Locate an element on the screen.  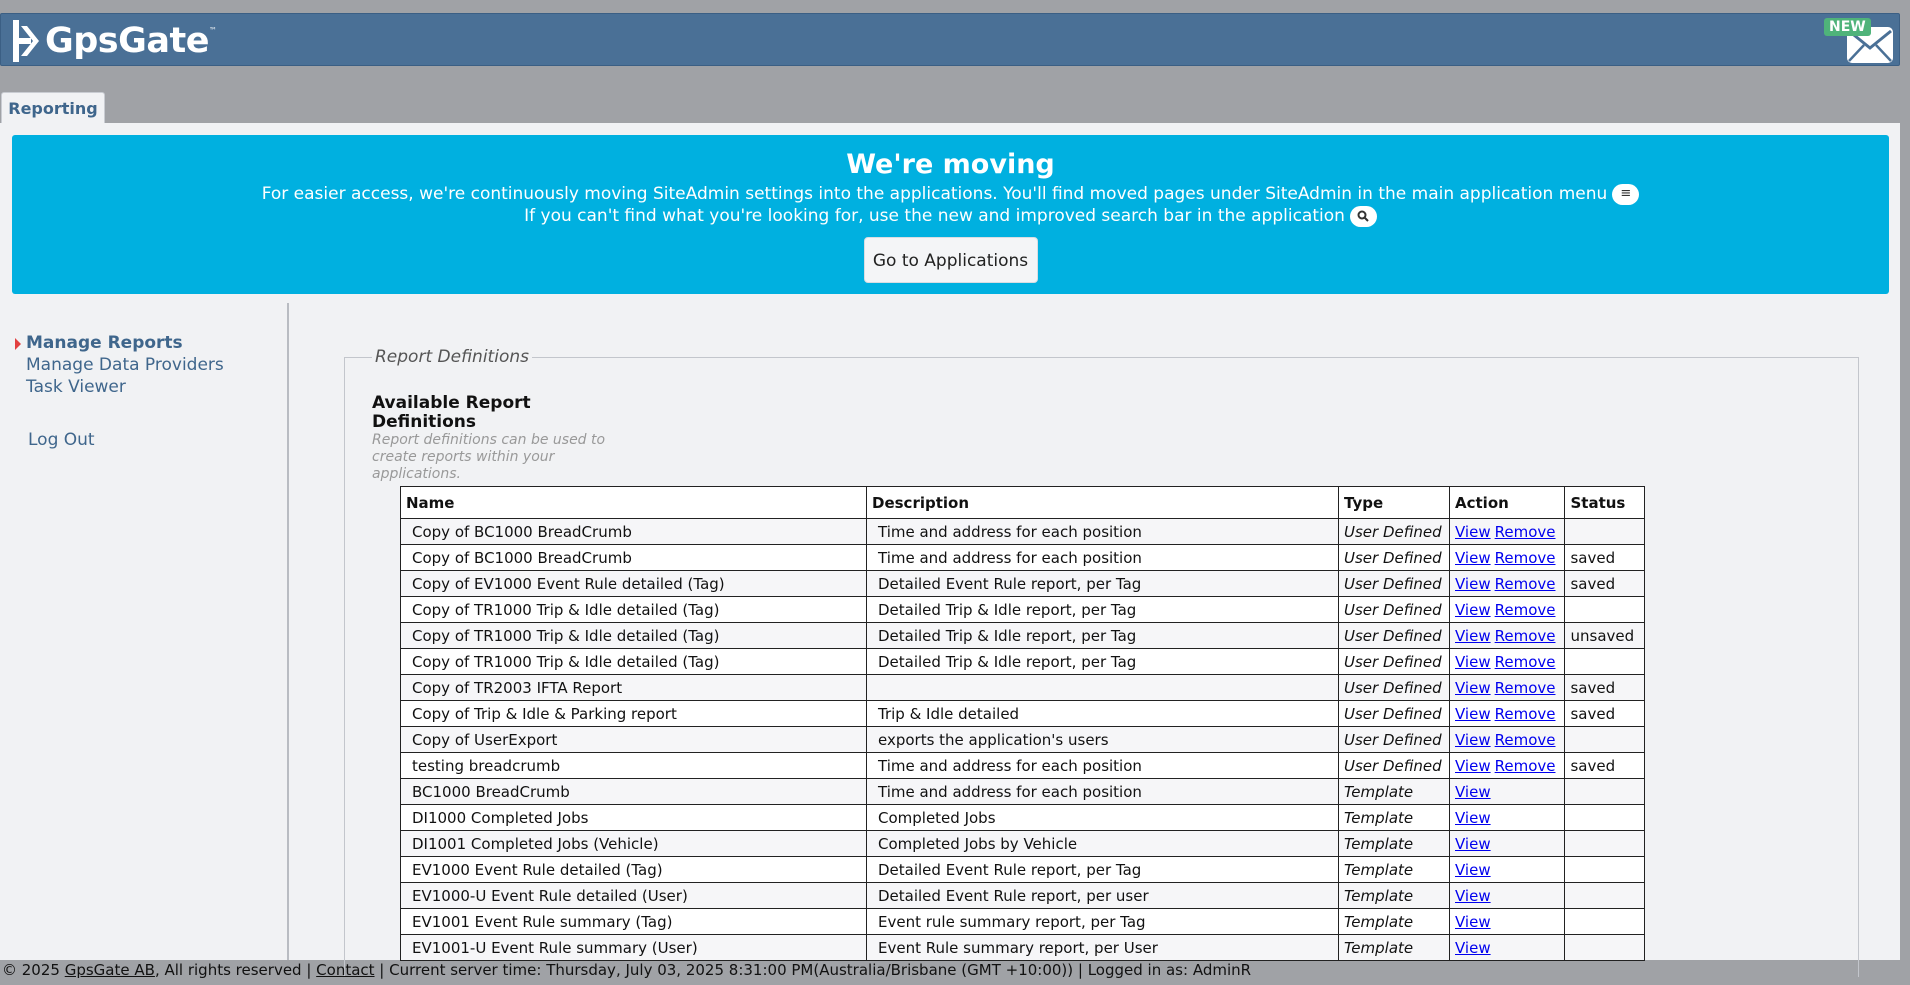
footer-contact-link: Contact is located at coordinates (345, 970).